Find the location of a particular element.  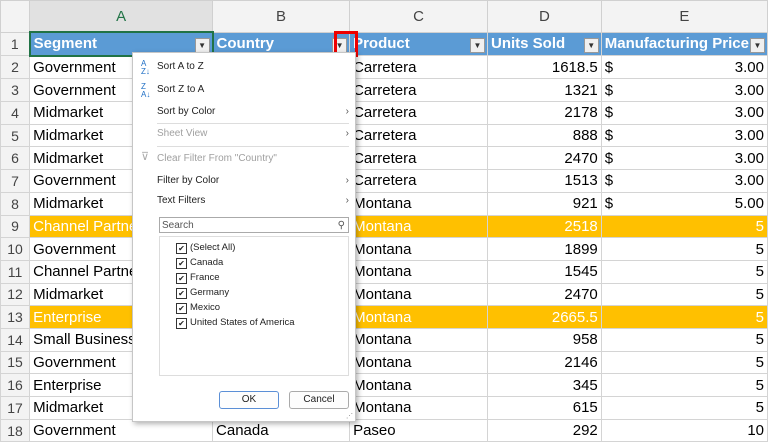

row-header: 17 is located at coordinates (15, 408).